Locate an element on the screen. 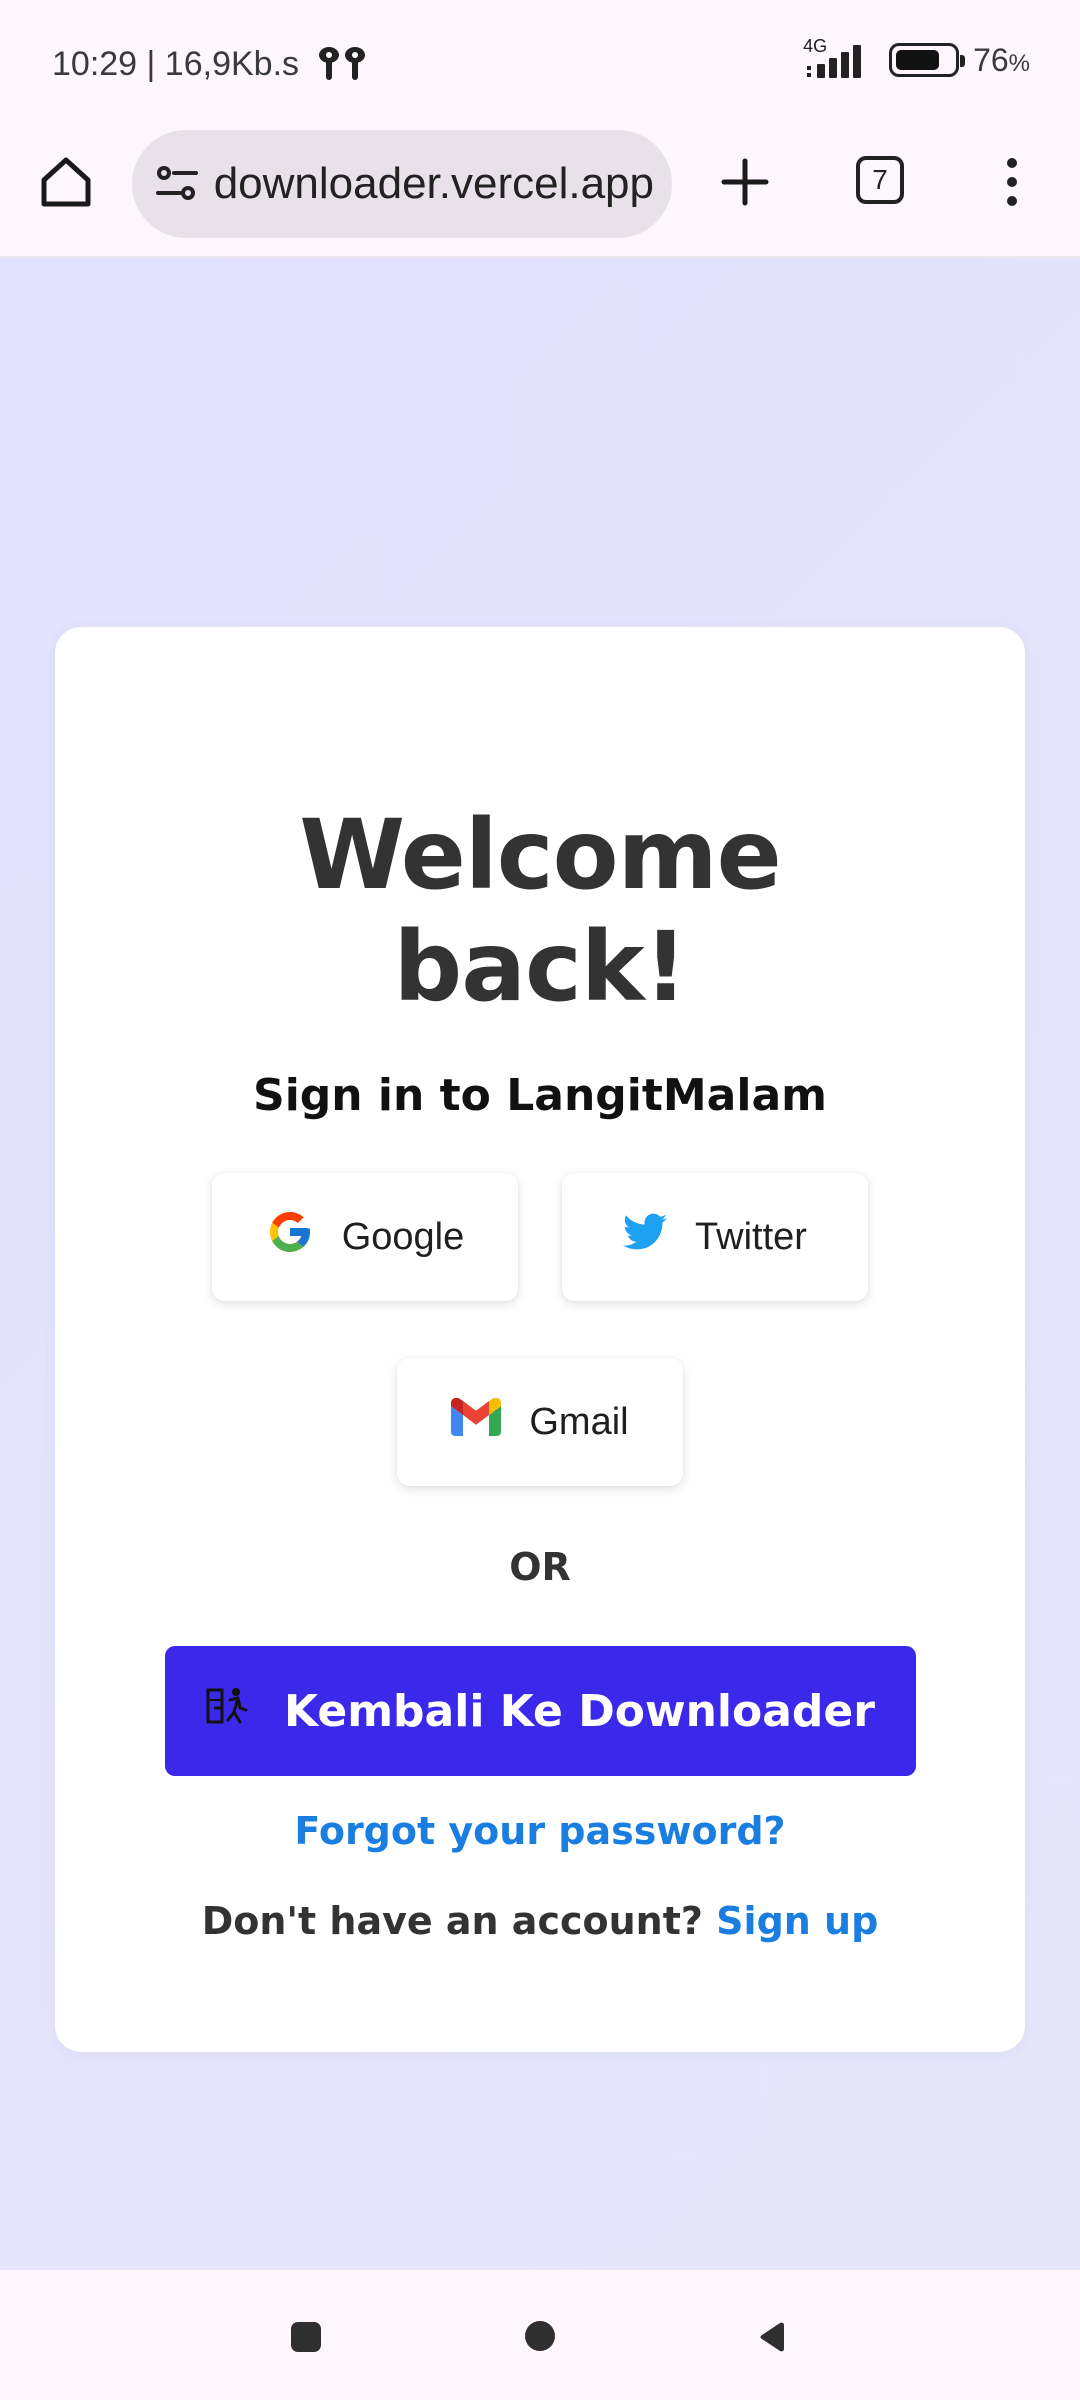 This screenshot has height=2400, width=1080. google-label: Google is located at coordinates (403, 1236).